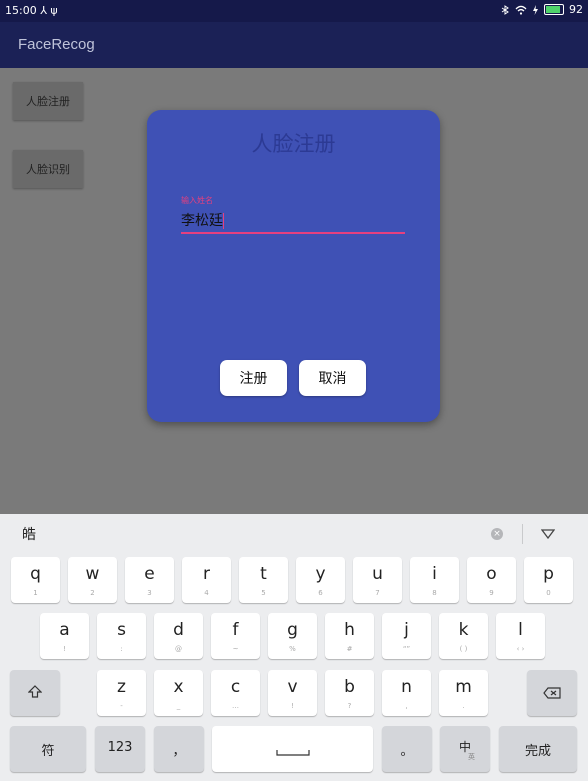 The width and height of the screenshot is (588, 781). I want to click on numbers-key: 123, so click(120, 749).